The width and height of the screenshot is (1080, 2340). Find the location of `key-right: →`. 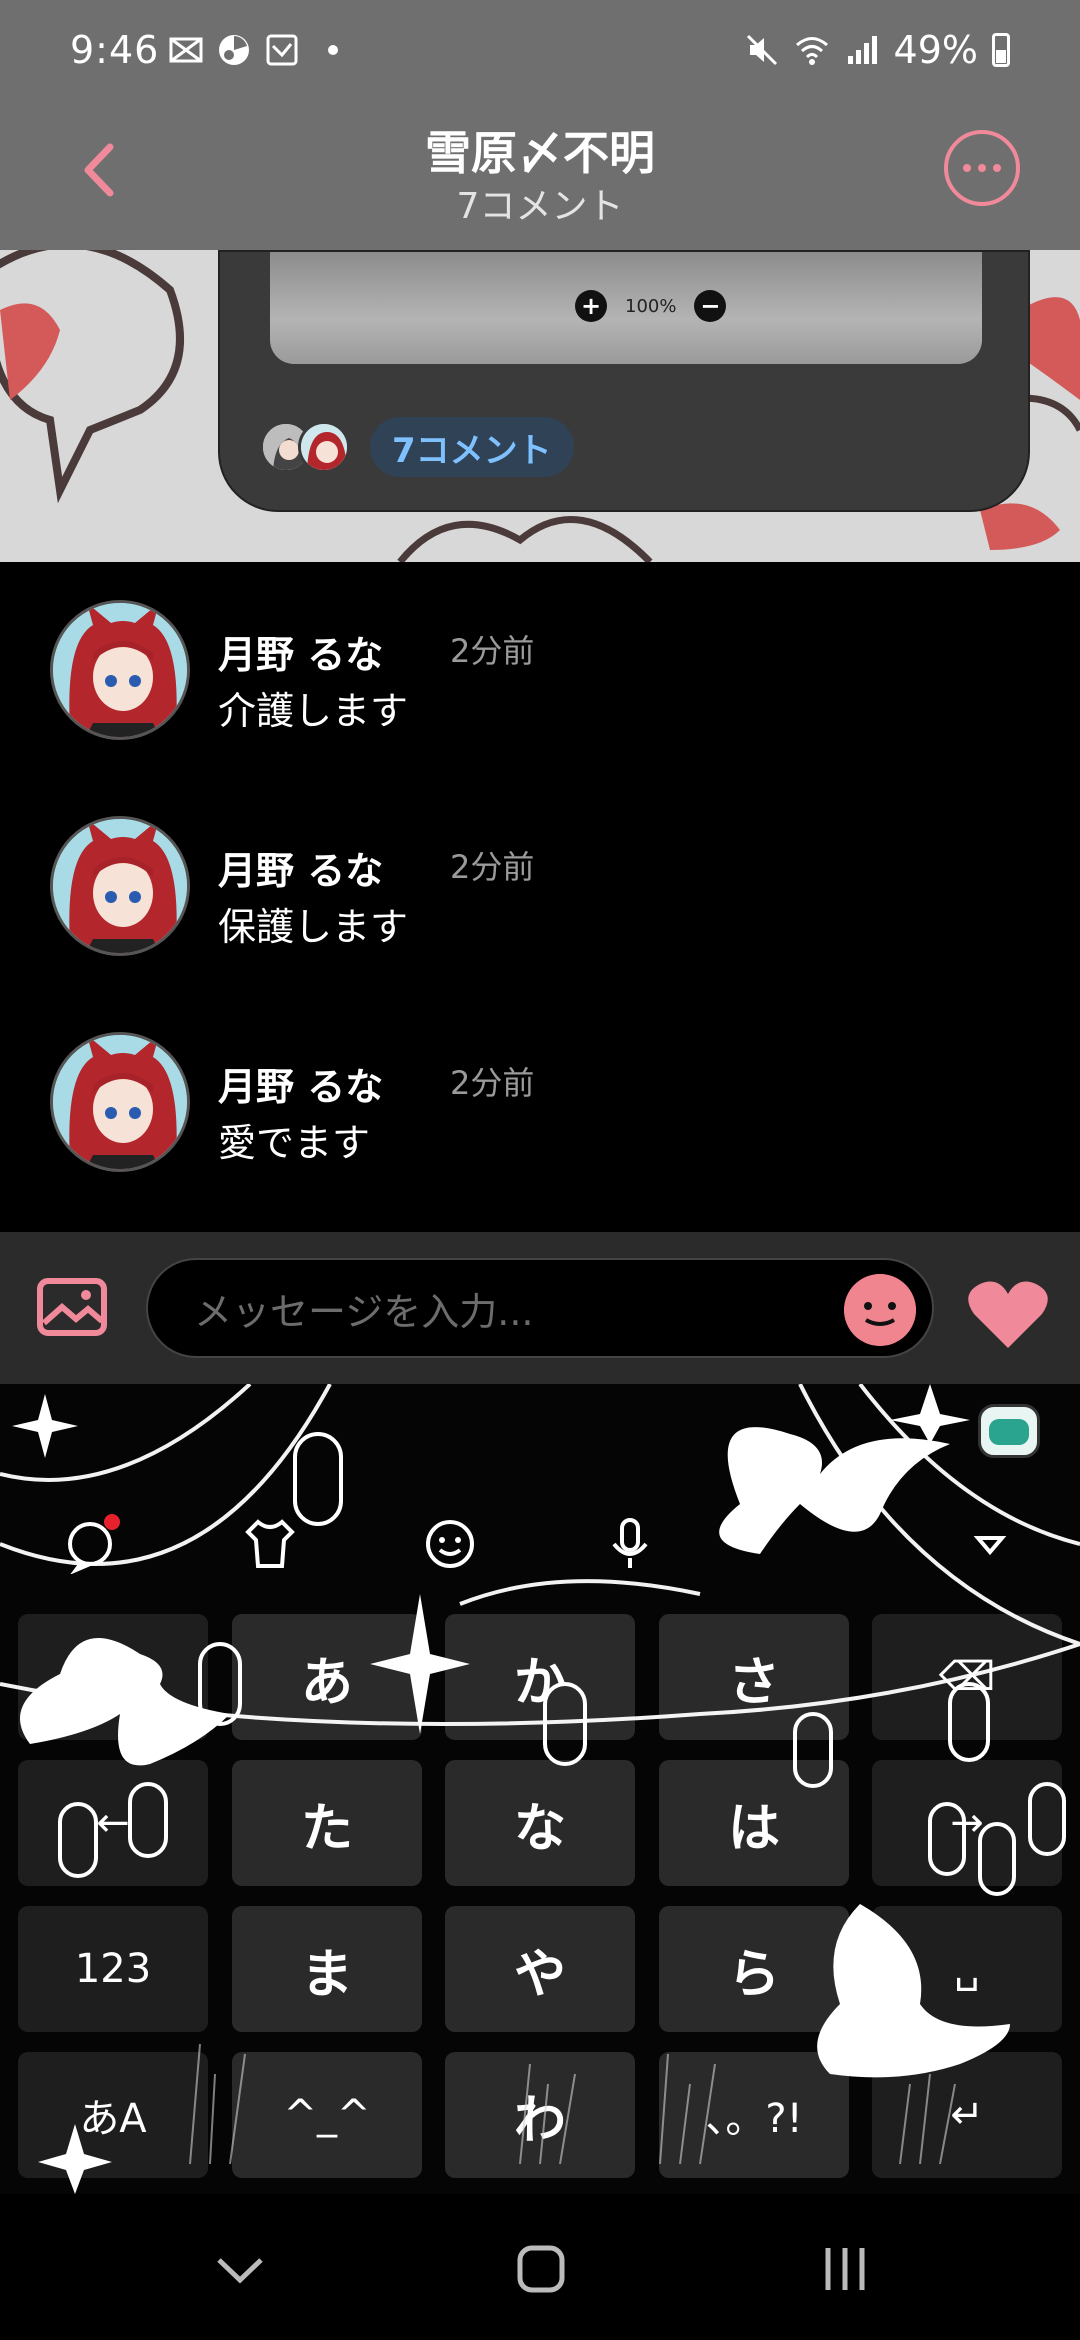

key-right: → is located at coordinates (967, 1823).